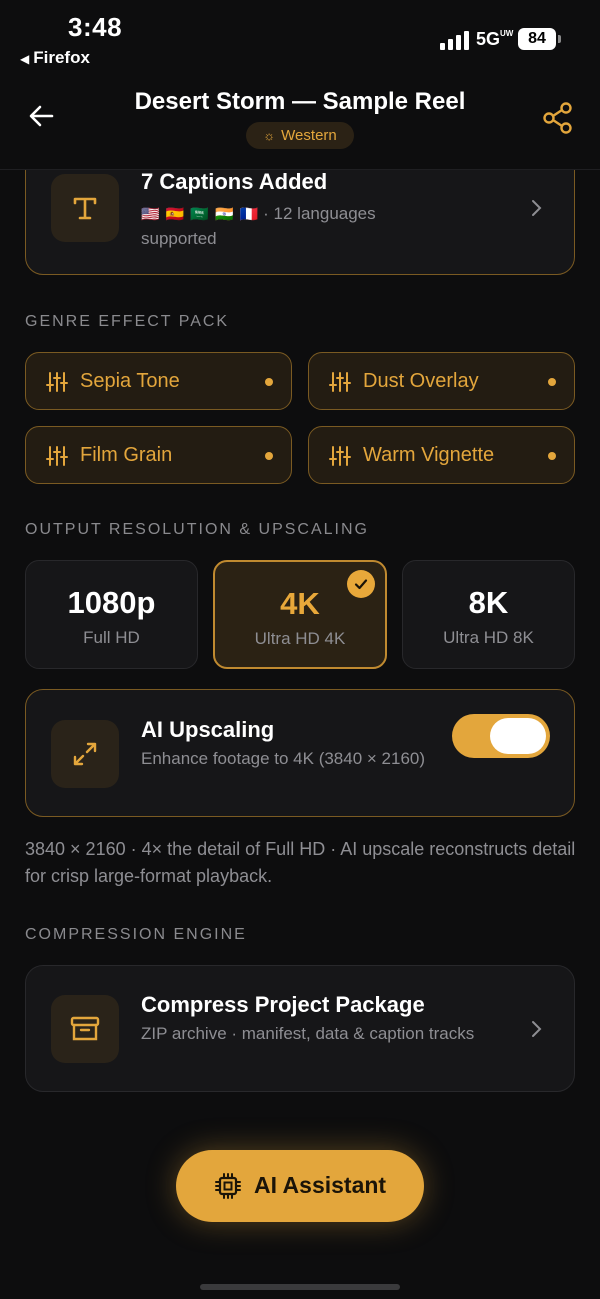  What do you see at coordinates (136, 934) in the screenshot?
I see `compression-section-label: COMPRESSION ENGINE` at bounding box center [136, 934].